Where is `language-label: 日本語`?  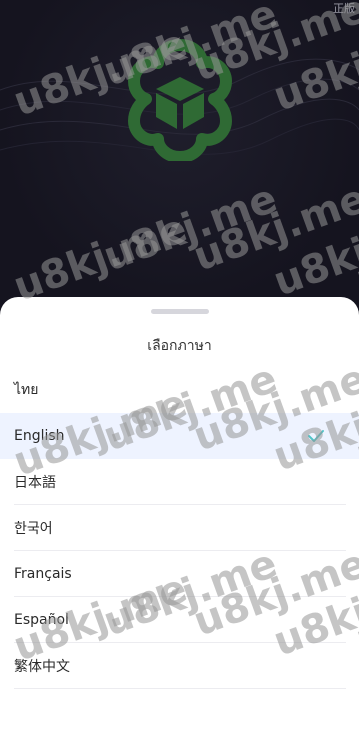 language-label: 日本語 is located at coordinates (35, 483).